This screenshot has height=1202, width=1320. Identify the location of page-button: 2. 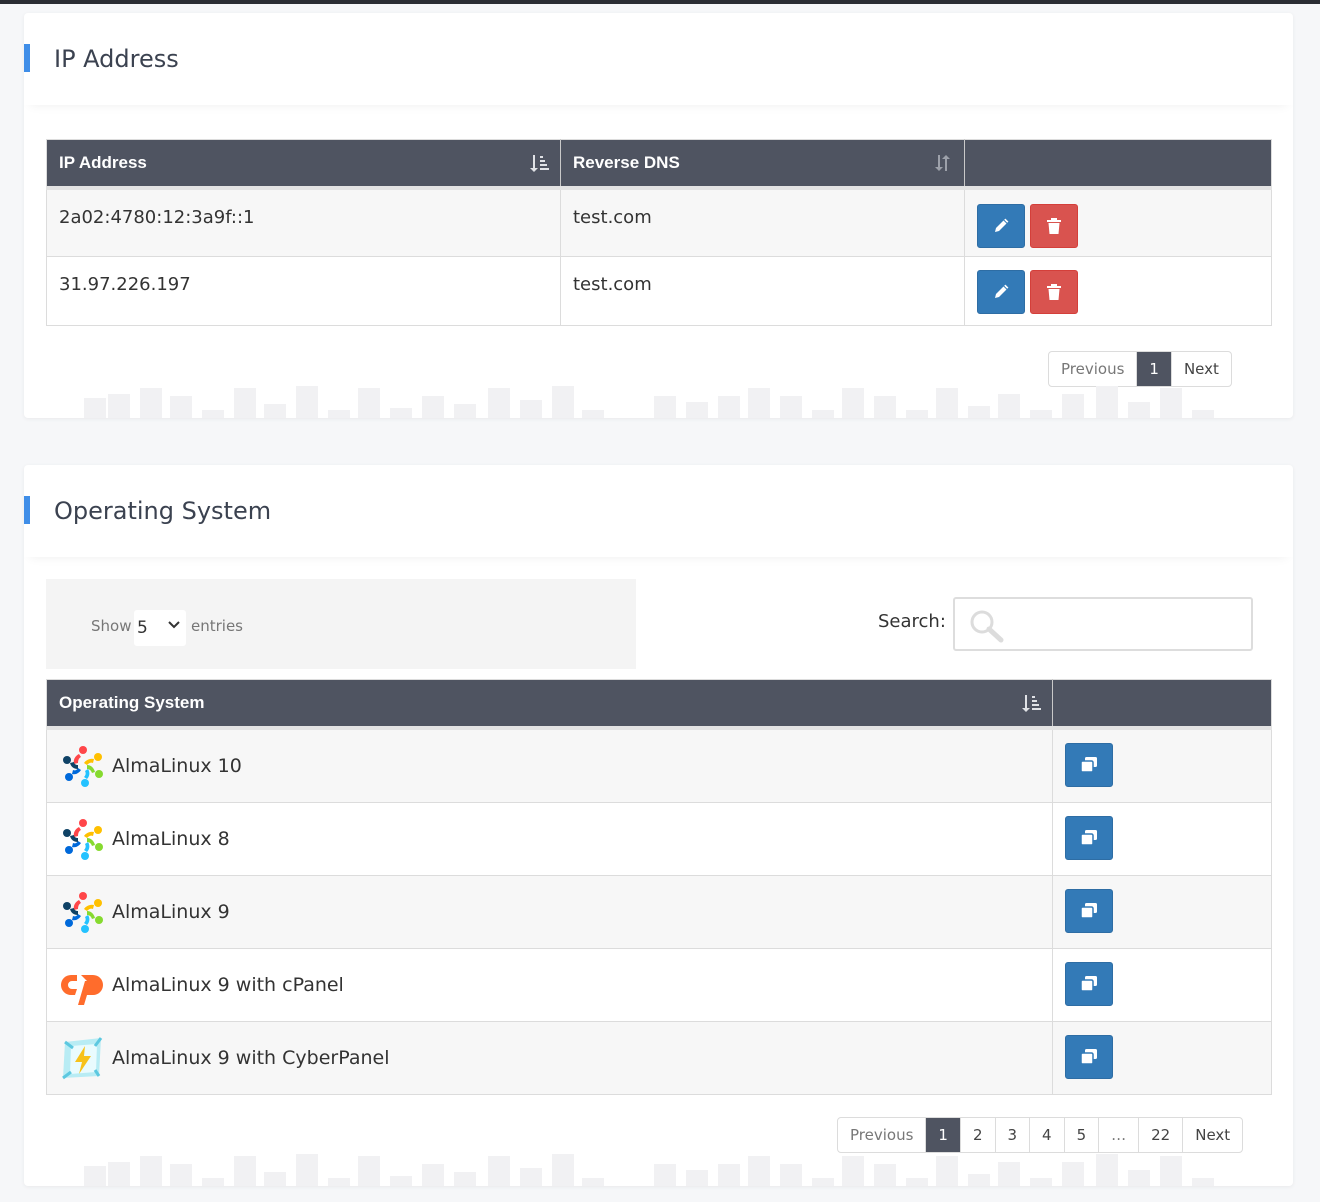
(978, 1135).